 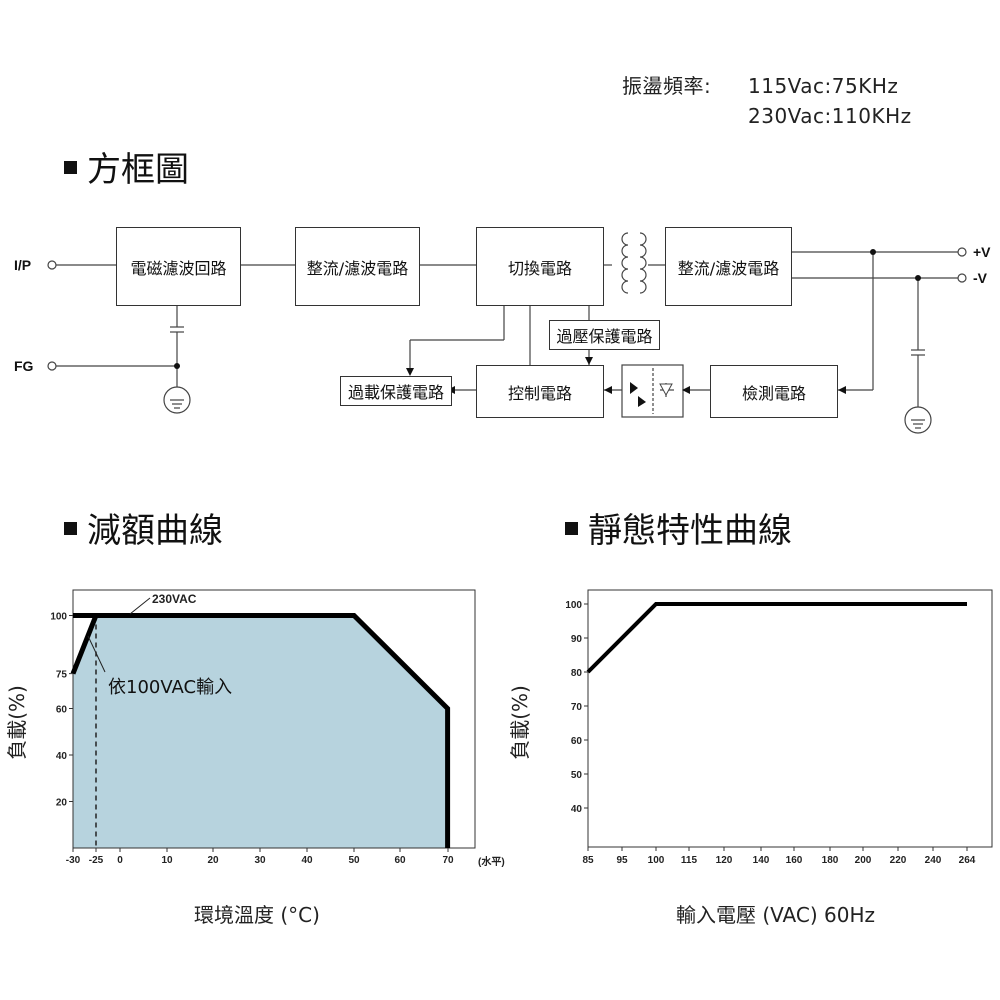 What do you see at coordinates (577, 775) in the screenshot?
I see `static-y-tick-label: 50` at bounding box center [577, 775].